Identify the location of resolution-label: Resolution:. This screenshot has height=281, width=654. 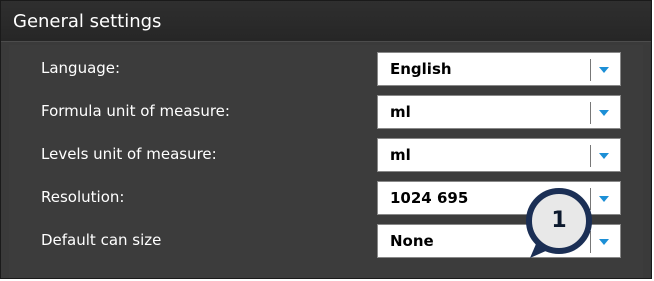
(83, 197).